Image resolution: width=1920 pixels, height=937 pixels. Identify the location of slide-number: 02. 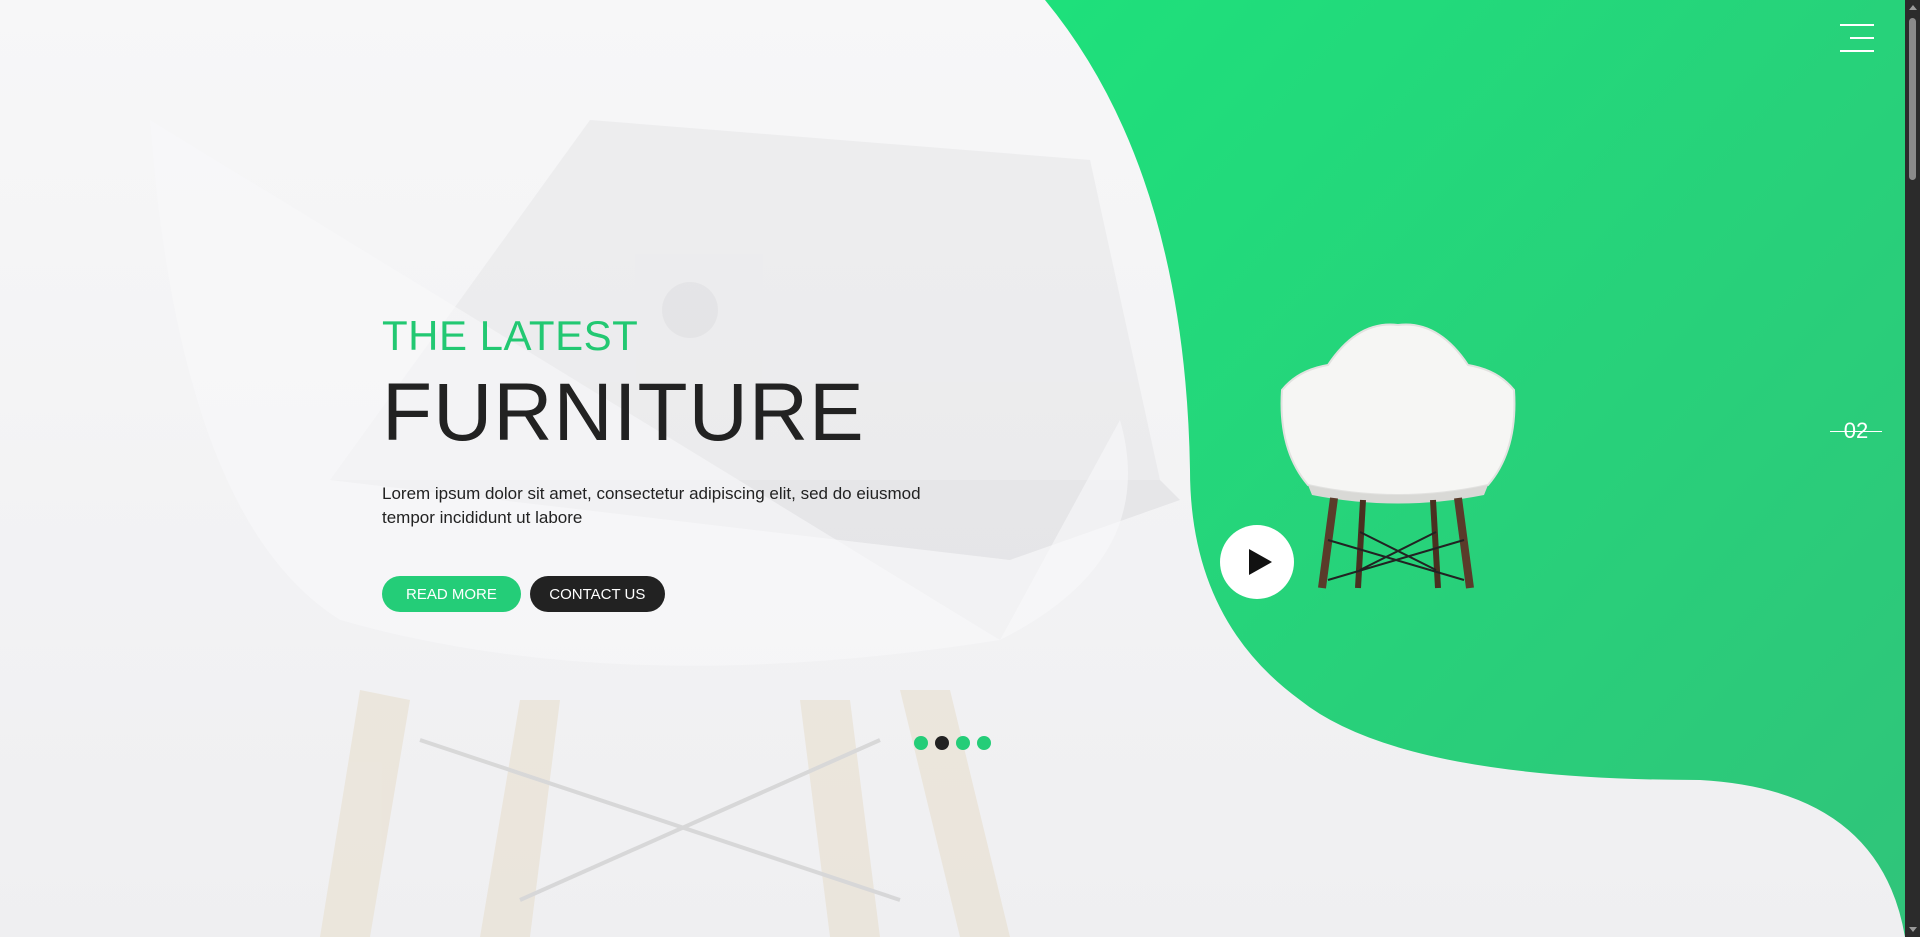
(1856, 431).